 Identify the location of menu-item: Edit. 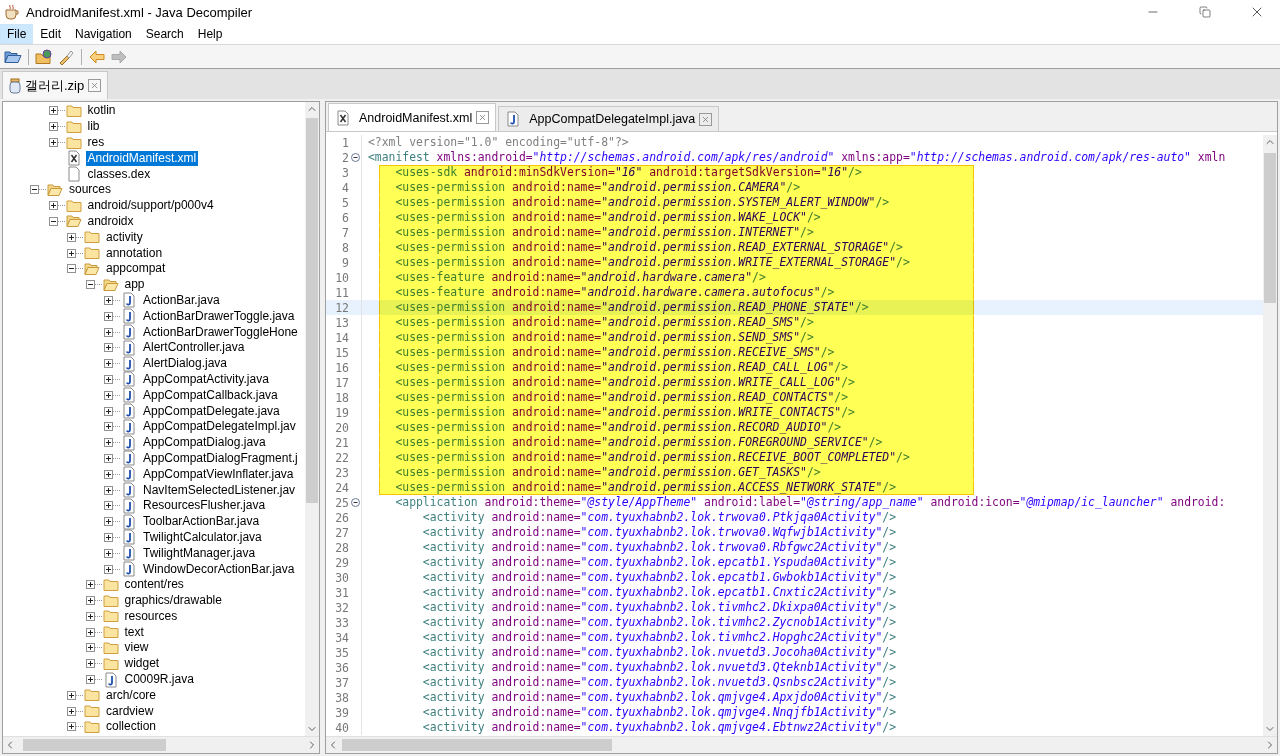
(51, 34).